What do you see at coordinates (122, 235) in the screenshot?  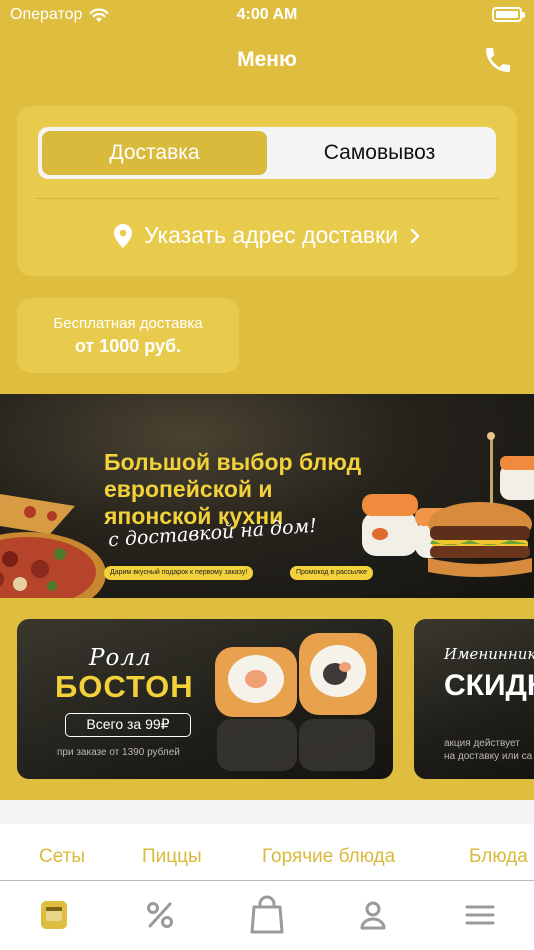 I see `location-pin-icon` at bounding box center [122, 235].